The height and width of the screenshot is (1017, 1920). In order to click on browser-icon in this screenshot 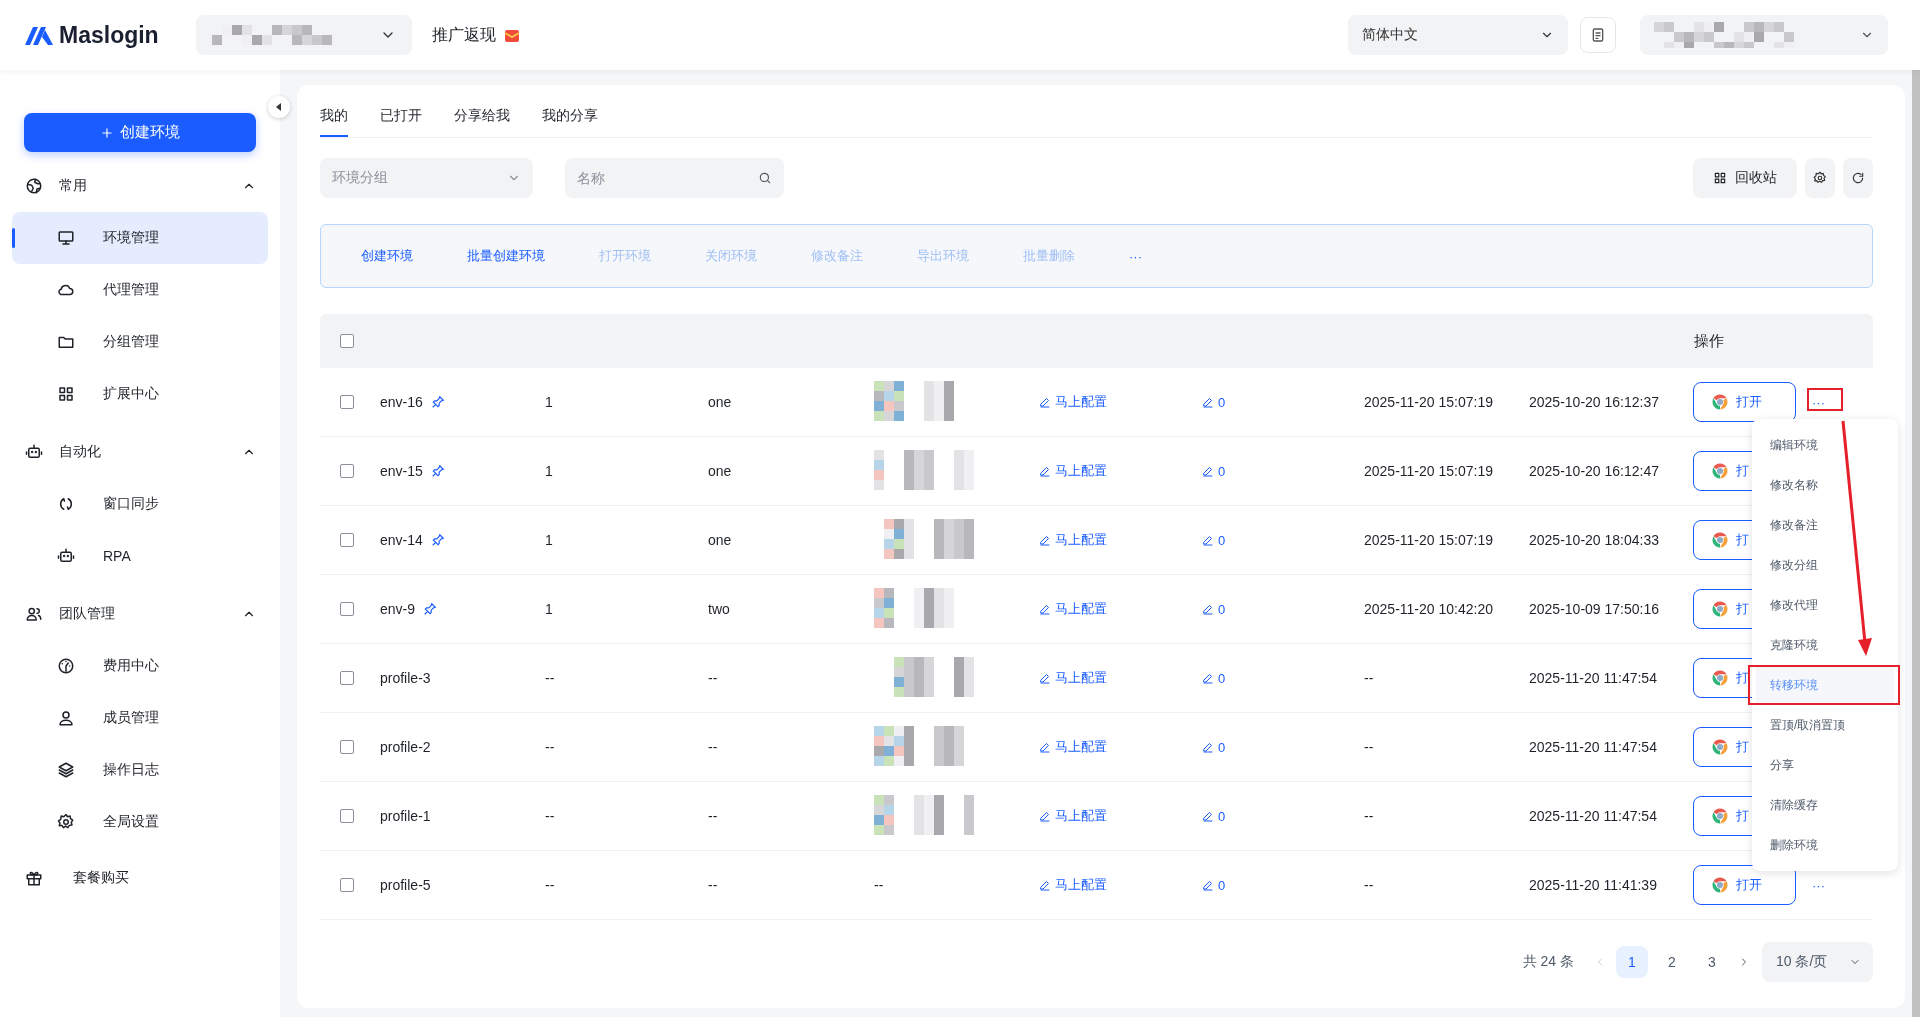, I will do `click(1720, 885)`.